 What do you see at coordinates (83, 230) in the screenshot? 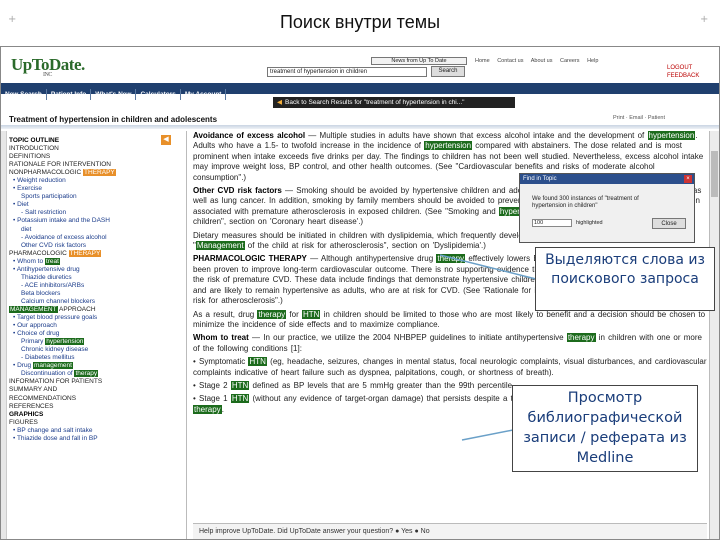
I see `outline-item: diet` at bounding box center [83, 230].